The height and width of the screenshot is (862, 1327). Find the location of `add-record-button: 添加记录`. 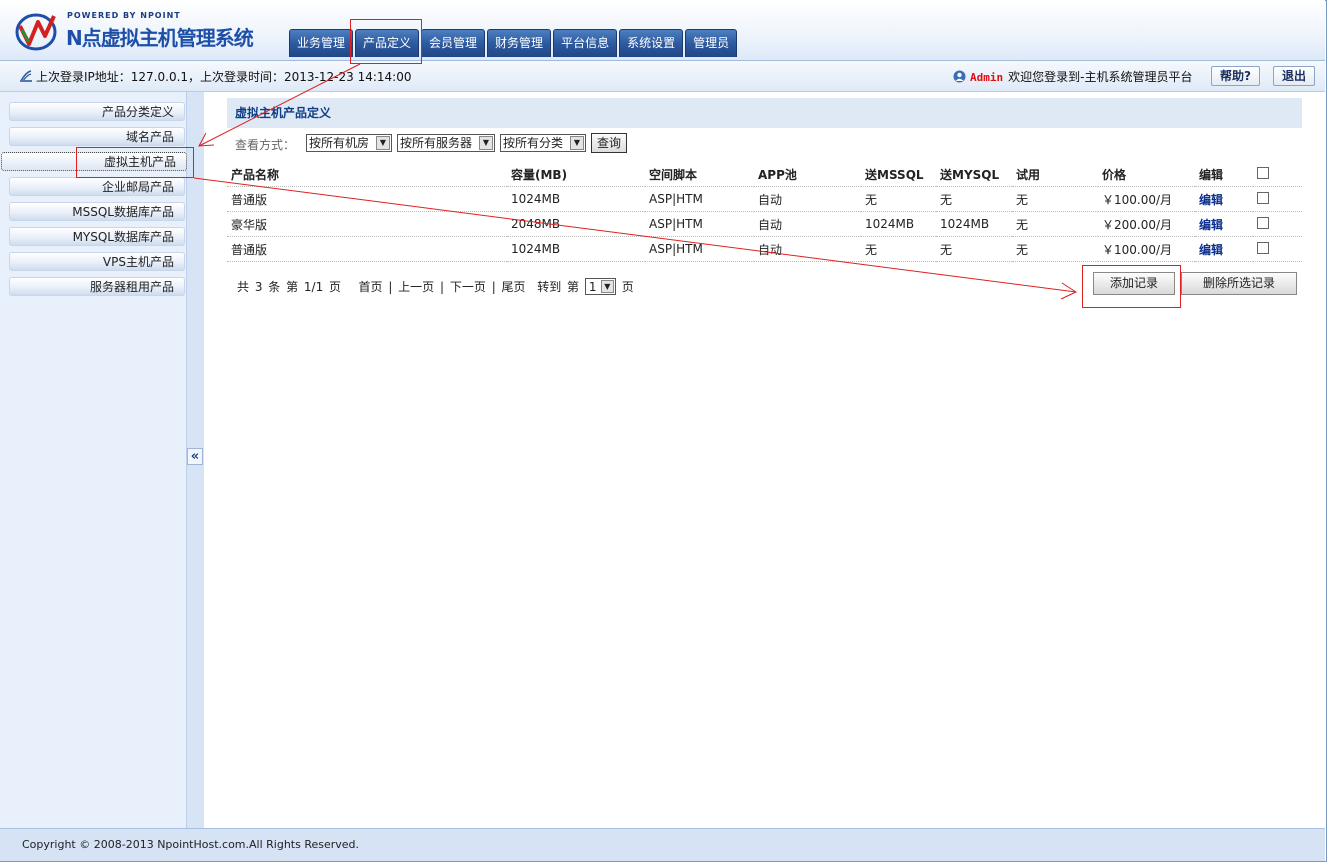

add-record-button: 添加记录 is located at coordinates (1134, 283).